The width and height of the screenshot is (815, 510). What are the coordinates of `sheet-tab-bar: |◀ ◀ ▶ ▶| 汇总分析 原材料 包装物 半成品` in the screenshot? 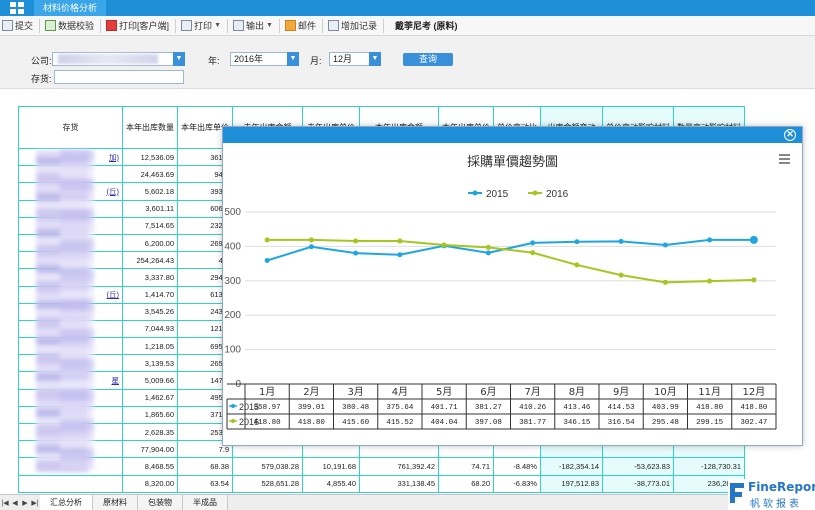 It's located at (407, 502).